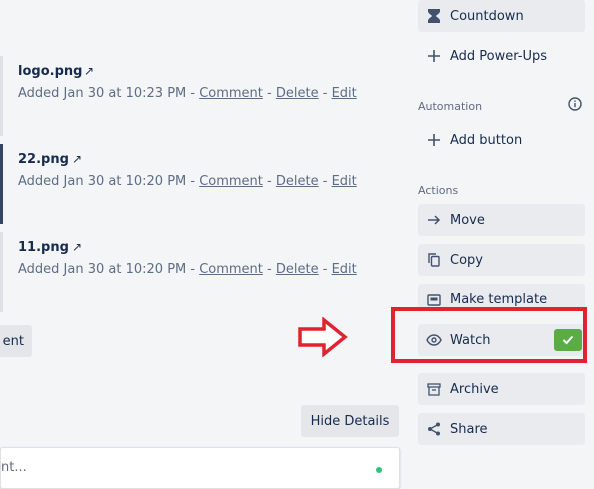 The width and height of the screenshot is (594, 489). What do you see at coordinates (434, 300) in the screenshot?
I see `template-icon` at bounding box center [434, 300].